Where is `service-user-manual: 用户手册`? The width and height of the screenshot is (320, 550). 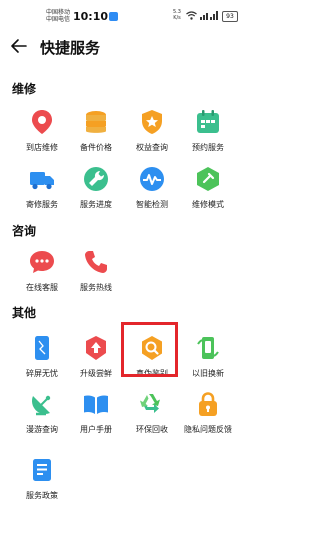
service-user-manual: 用户手册 is located at coordinates (96, 412).